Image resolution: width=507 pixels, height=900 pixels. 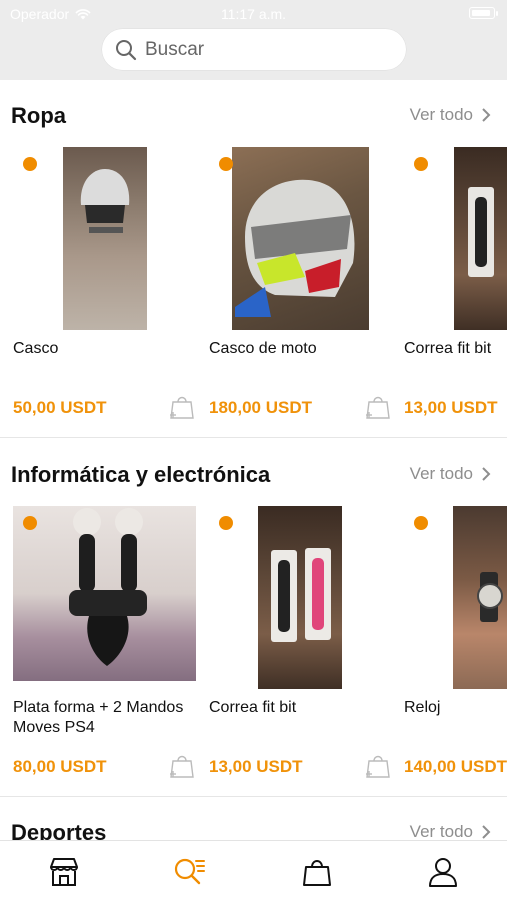 I want to click on product-title: Casco, so click(x=36, y=348).